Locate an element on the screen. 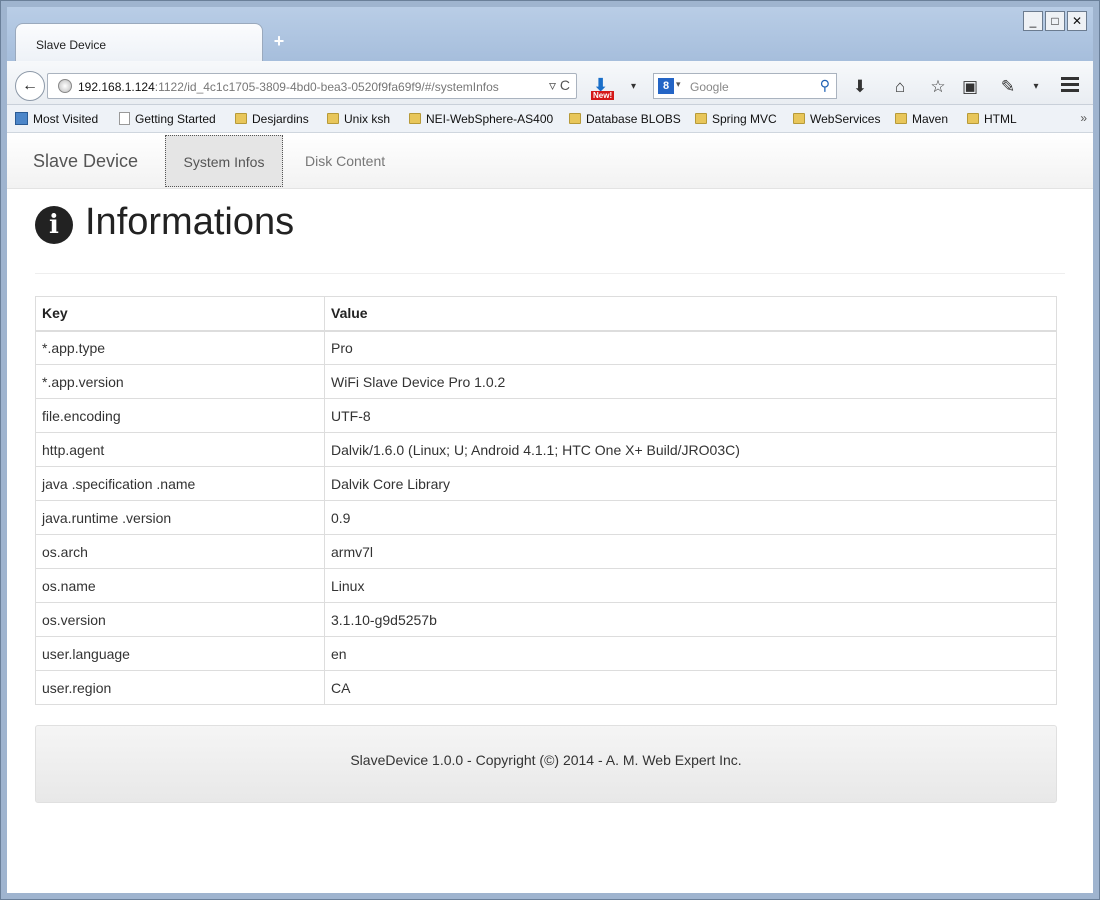 The height and width of the screenshot is (900, 1100). bookmark-database-blobs: Database BLOBS is located at coordinates (625, 119).